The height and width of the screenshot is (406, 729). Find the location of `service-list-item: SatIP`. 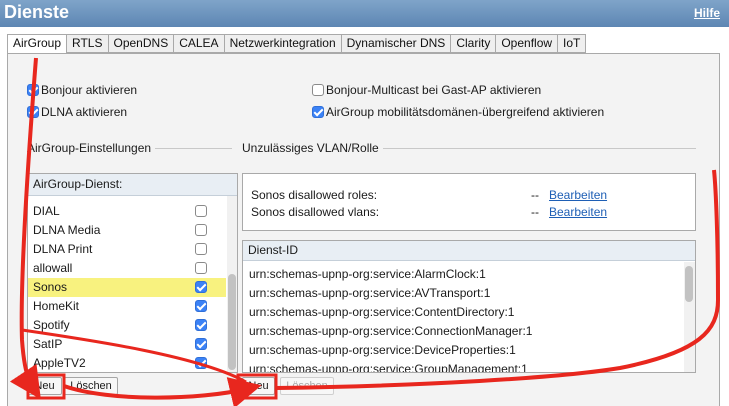

service-list-item: SatIP is located at coordinates (127, 344).